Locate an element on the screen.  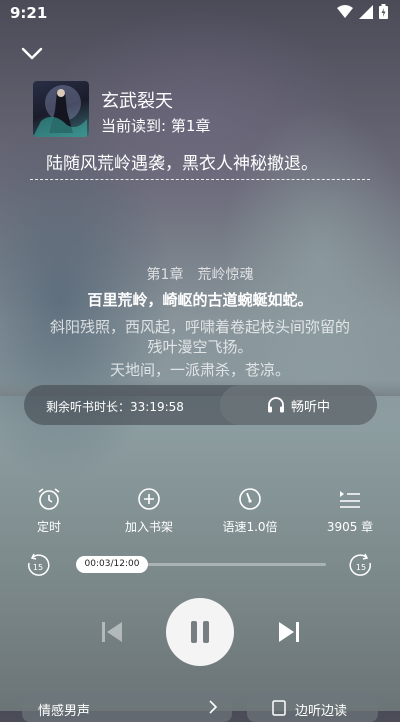
book-title: 玄武裂天 is located at coordinates (137, 101).